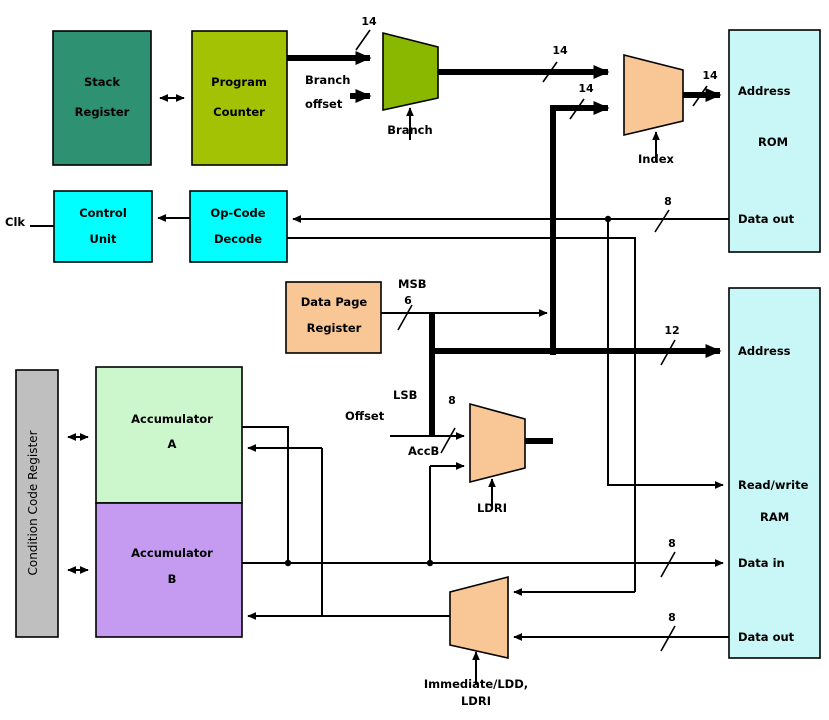  Describe the element at coordinates (580, 228) in the screenshot. I see `bus-central-vertical-to-index-mux` at that location.